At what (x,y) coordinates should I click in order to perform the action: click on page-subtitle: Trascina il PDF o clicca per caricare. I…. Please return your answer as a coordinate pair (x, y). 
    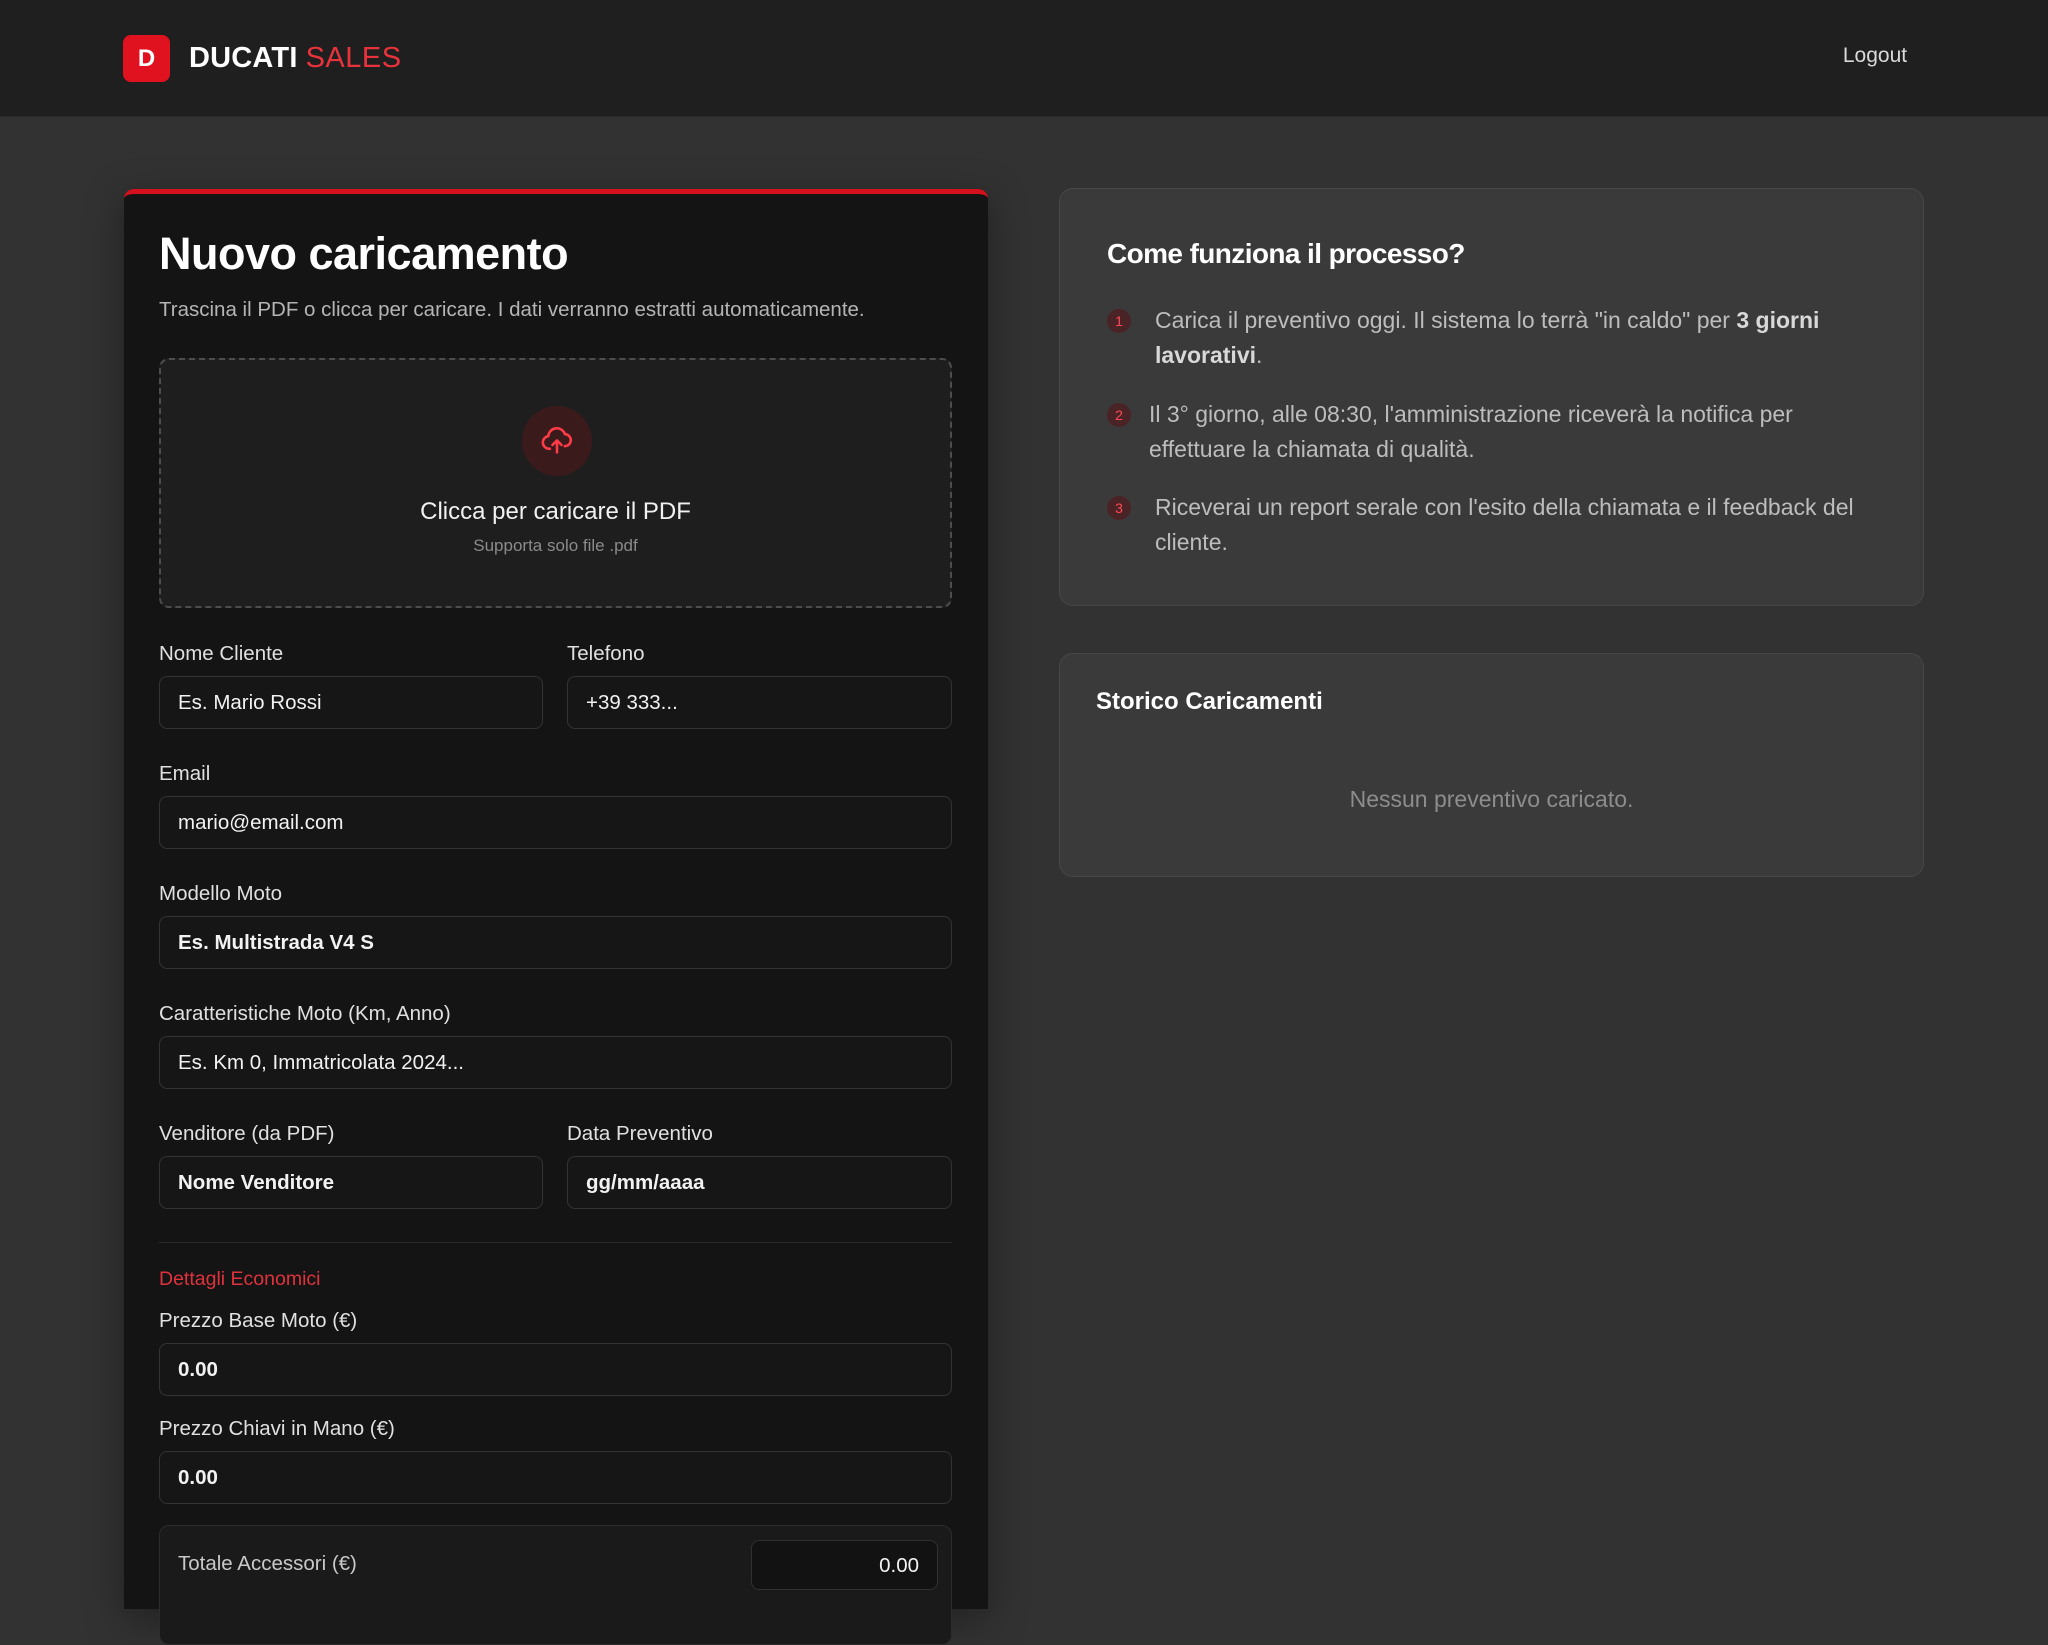
    Looking at the image, I should click on (512, 309).